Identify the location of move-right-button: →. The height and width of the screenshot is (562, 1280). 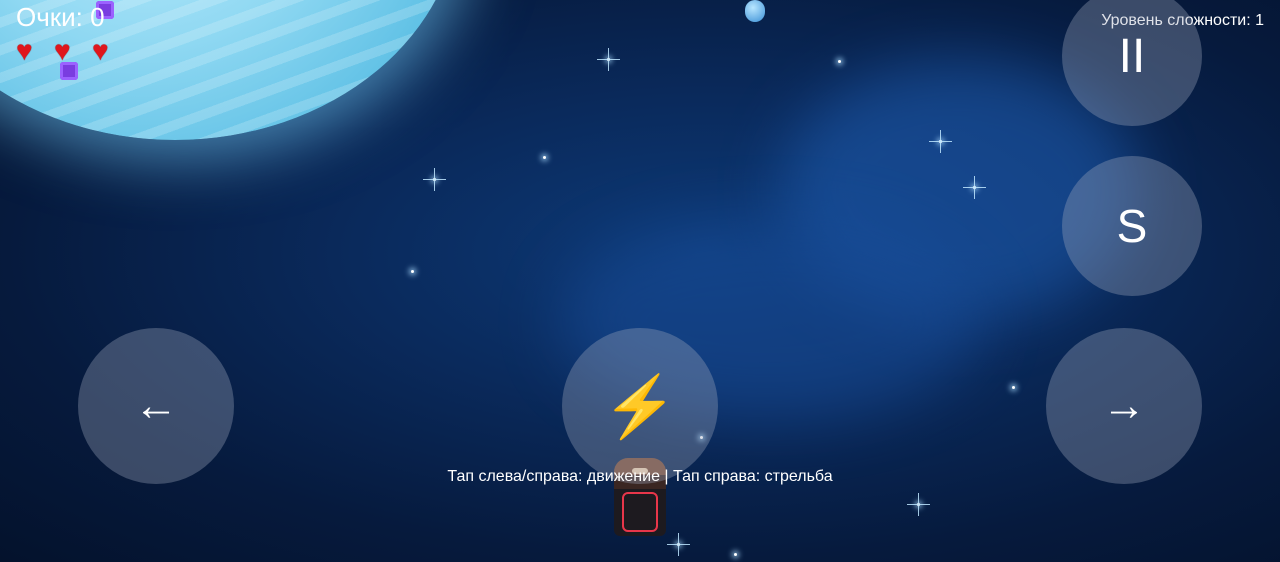
(1124, 406).